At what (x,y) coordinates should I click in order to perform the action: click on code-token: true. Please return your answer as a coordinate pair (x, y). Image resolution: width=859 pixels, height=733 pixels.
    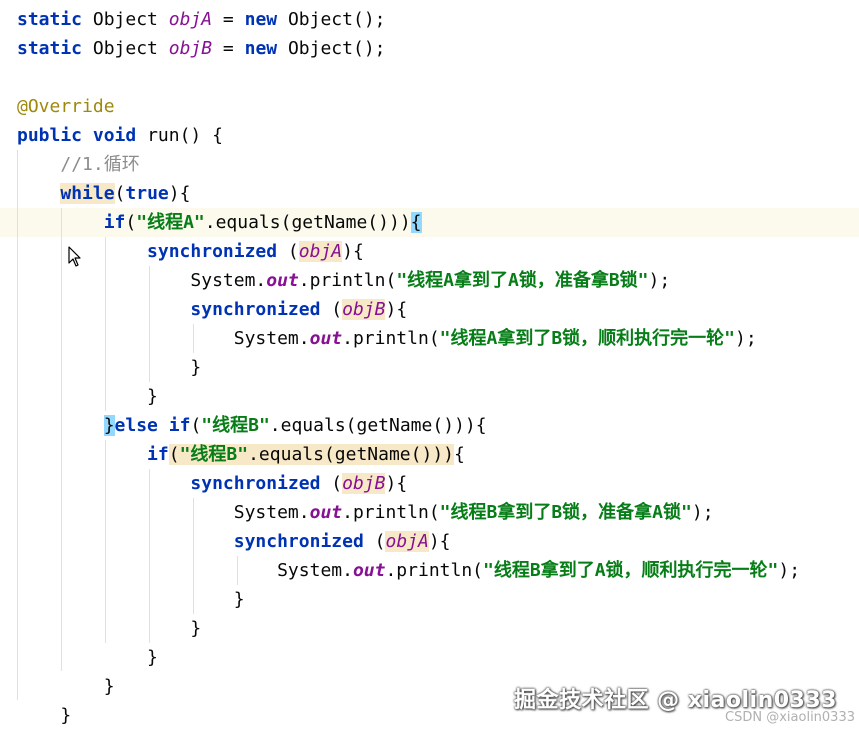
    Looking at the image, I should click on (147, 193).